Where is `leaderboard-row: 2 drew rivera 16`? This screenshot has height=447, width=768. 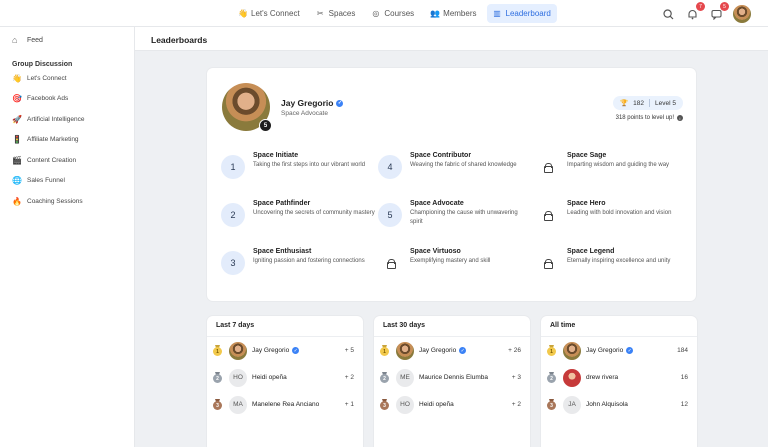 leaderboard-row: 2 drew rivera 16 is located at coordinates (619, 377).